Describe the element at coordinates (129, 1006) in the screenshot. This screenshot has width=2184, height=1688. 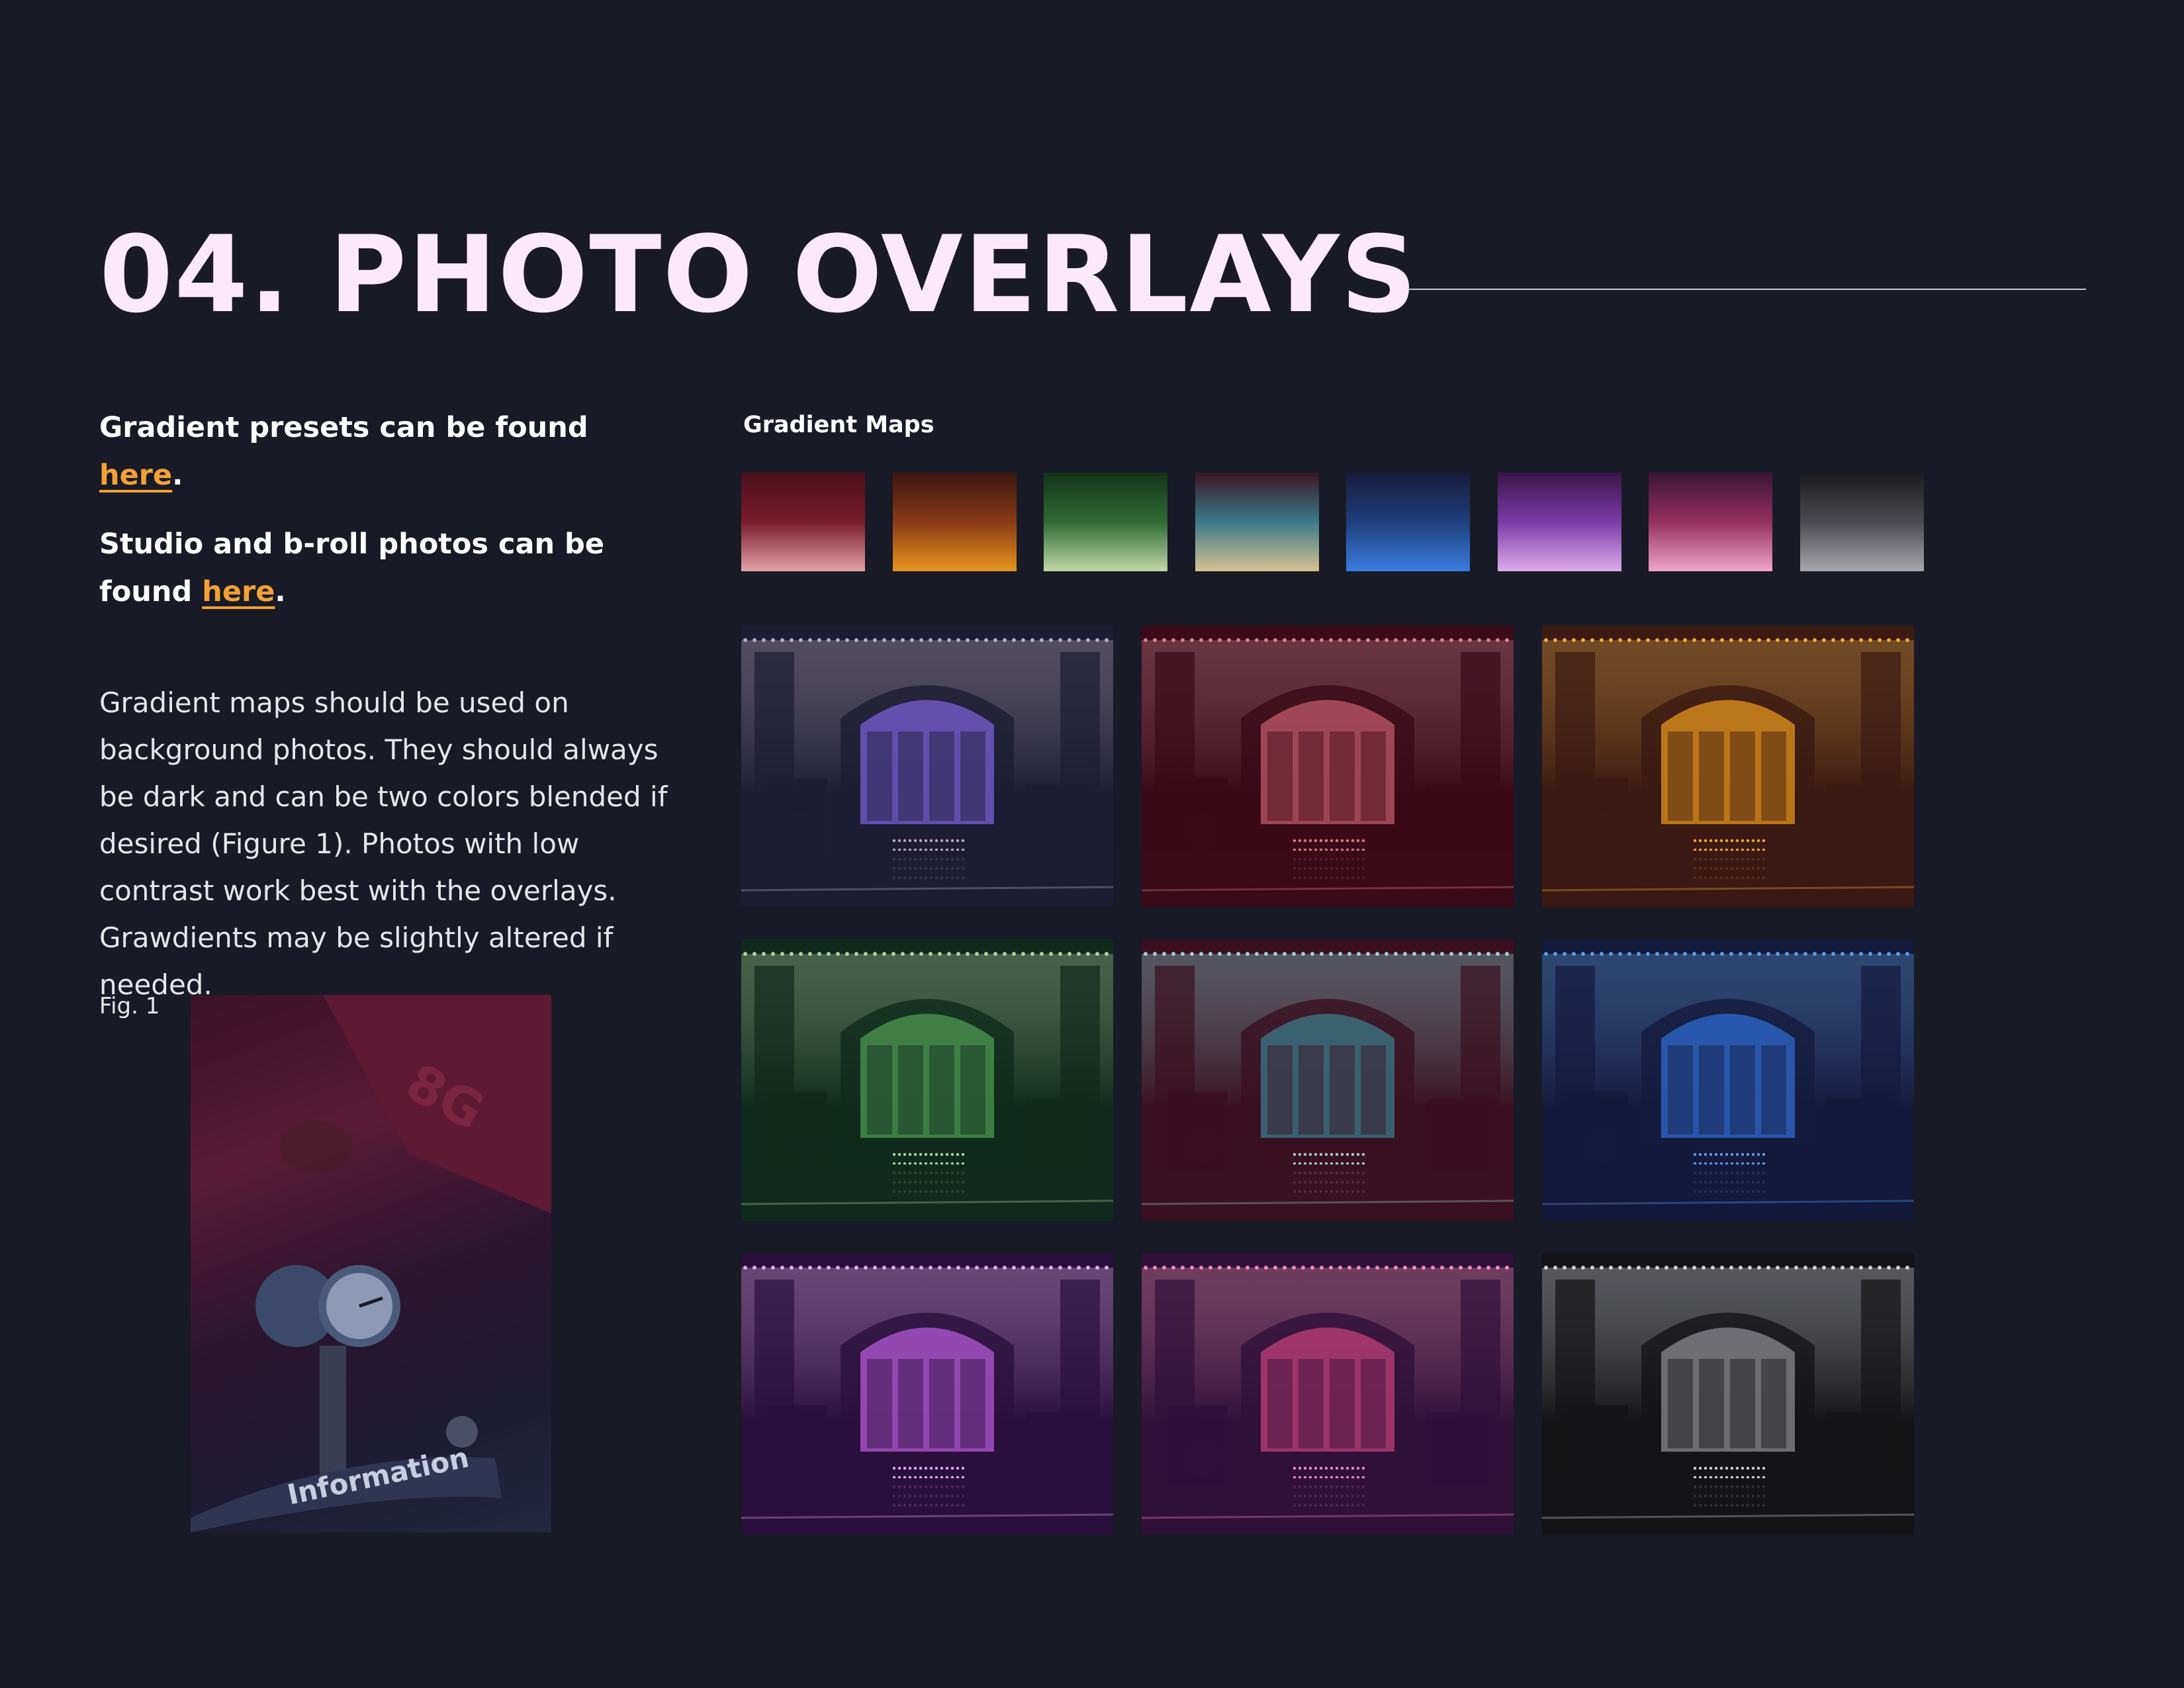
I see `figure-caption: Fig. 1` at that location.